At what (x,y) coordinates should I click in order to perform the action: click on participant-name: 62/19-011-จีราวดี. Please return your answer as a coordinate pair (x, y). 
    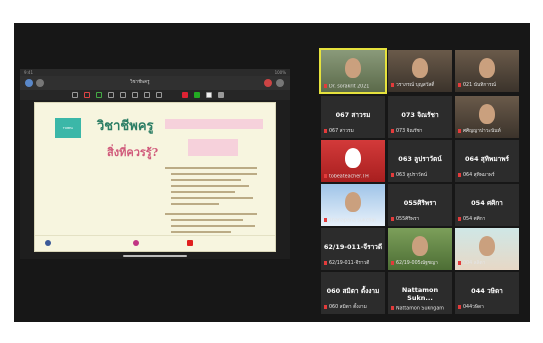
    Looking at the image, I should click on (353, 247).